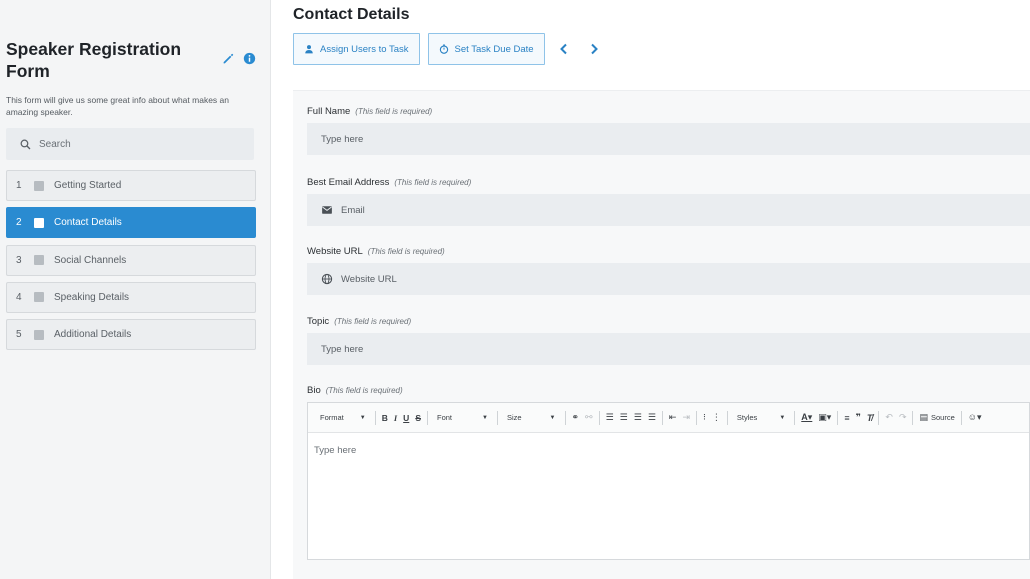  I want to click on full-name-input: Type here, so click(668, 139).